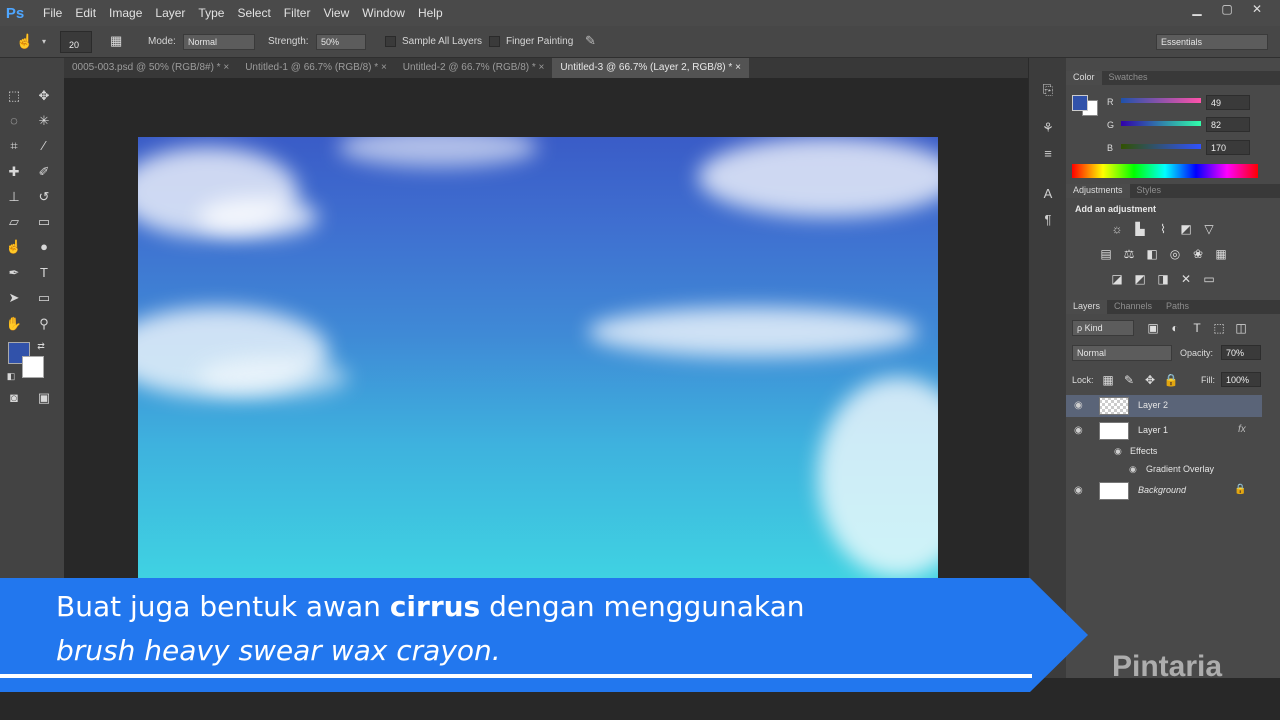 The image size is (1280, 720). What do you see at coordinates (44, 222) in the screenshot?
I see `gradient-tool-icon: ▭` at bounding box center [44, 222].